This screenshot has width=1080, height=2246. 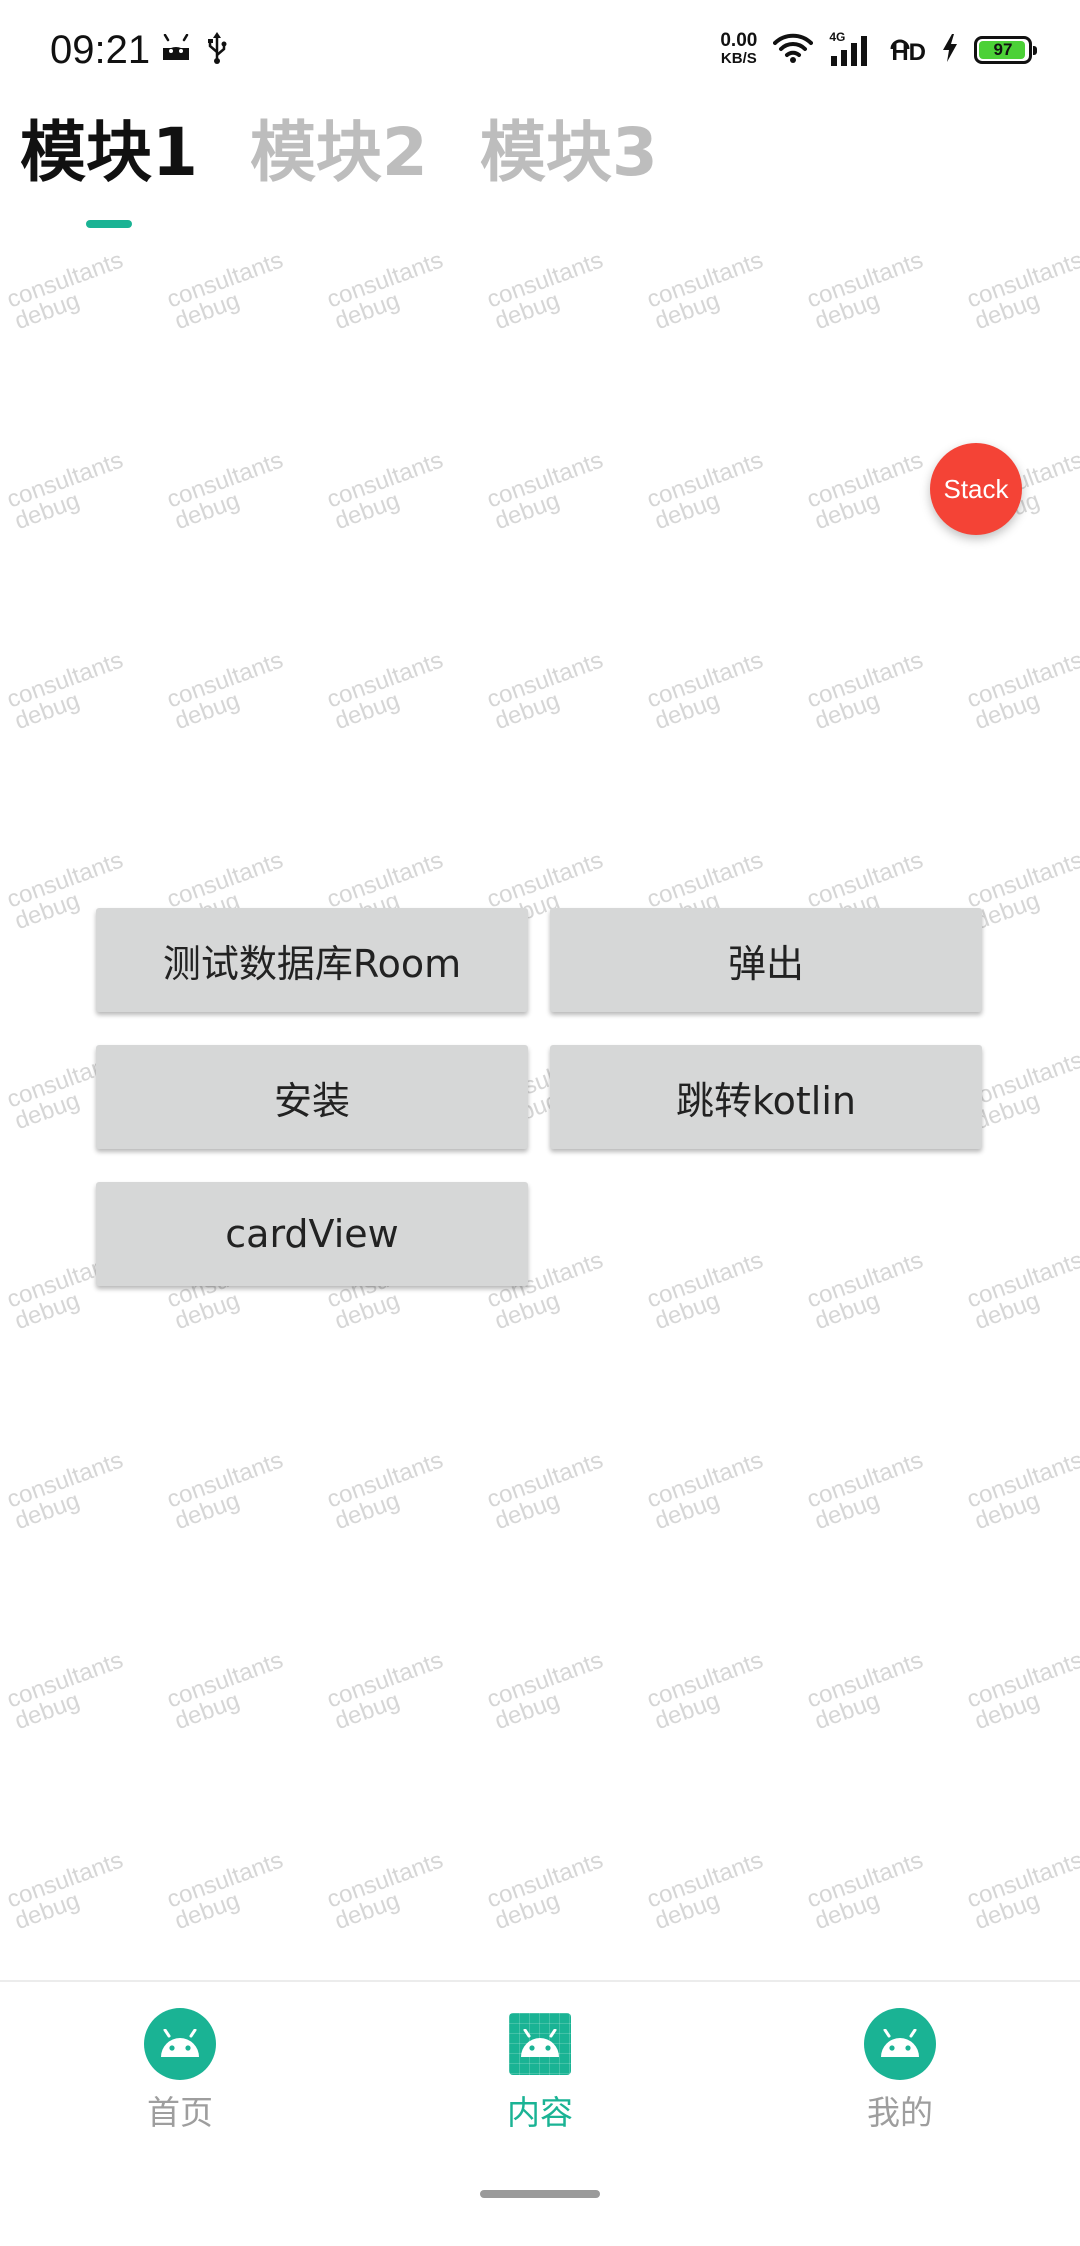 I want to click on bottom-nav: 首页 内容 我的, so click(x=540, y=2113).